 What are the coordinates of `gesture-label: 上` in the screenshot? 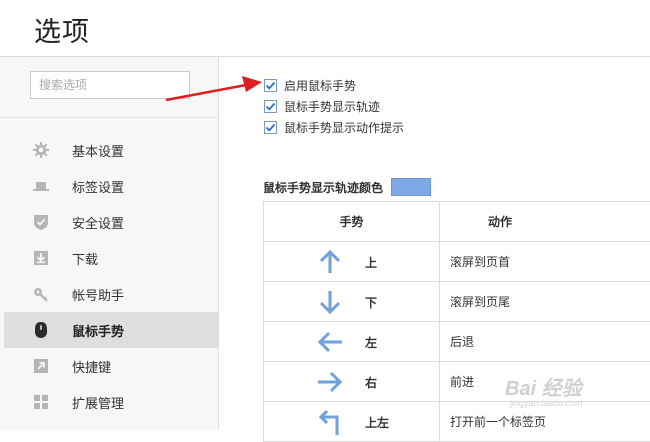 It's located at (371, 262).